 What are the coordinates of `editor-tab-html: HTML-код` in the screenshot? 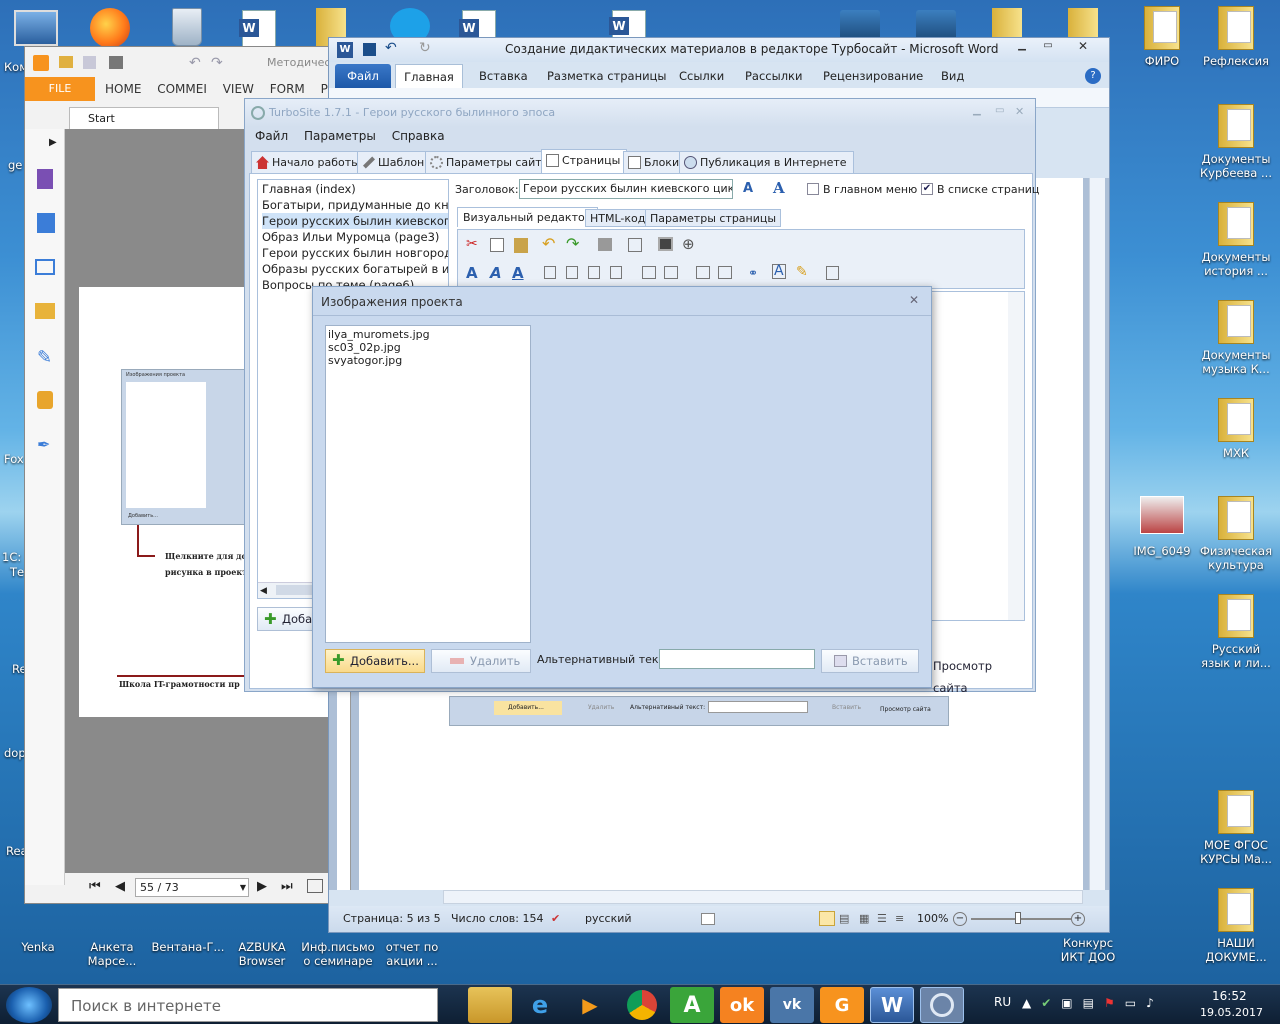 It's located at (618, 218).